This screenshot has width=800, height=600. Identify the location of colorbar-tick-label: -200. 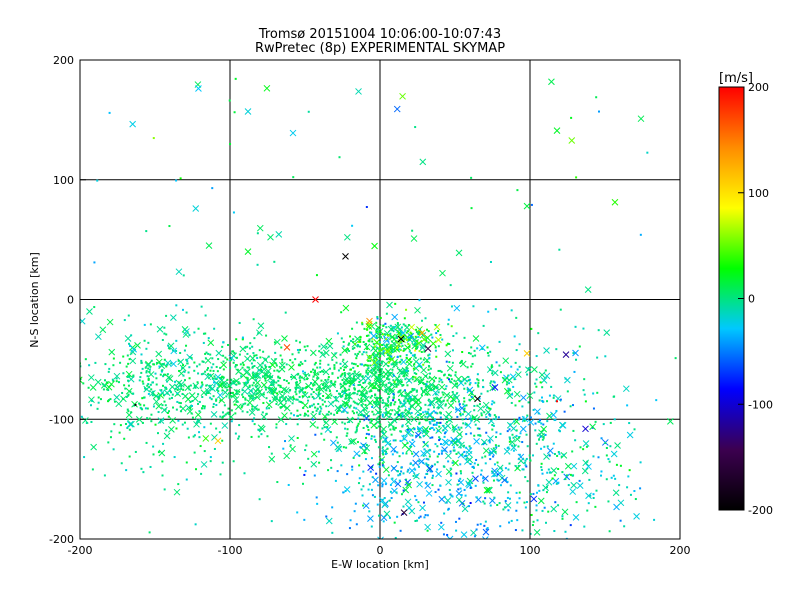
(760, 510).